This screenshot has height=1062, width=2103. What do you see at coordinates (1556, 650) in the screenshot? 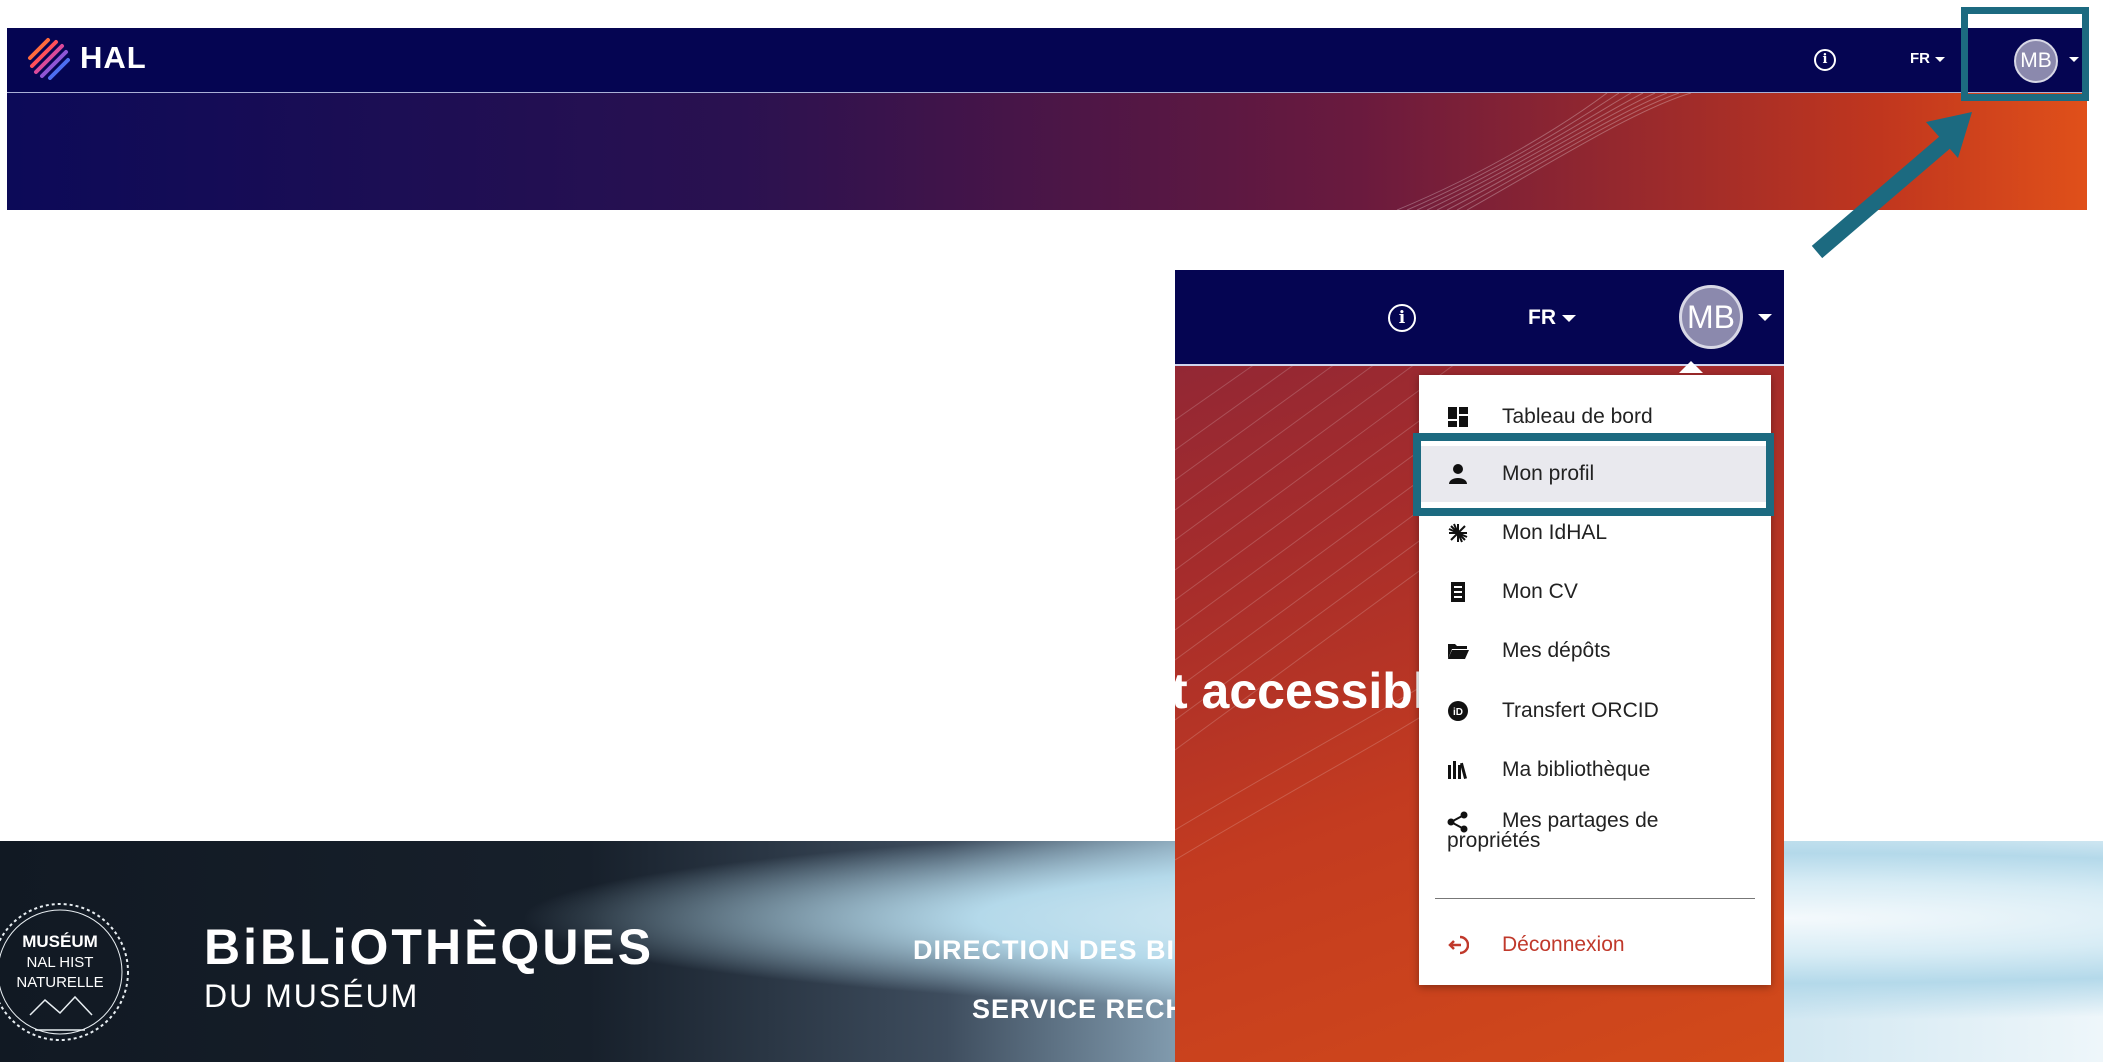
I see `menu-item-label: Mes dépôts` at bounding box center [1556, 650].